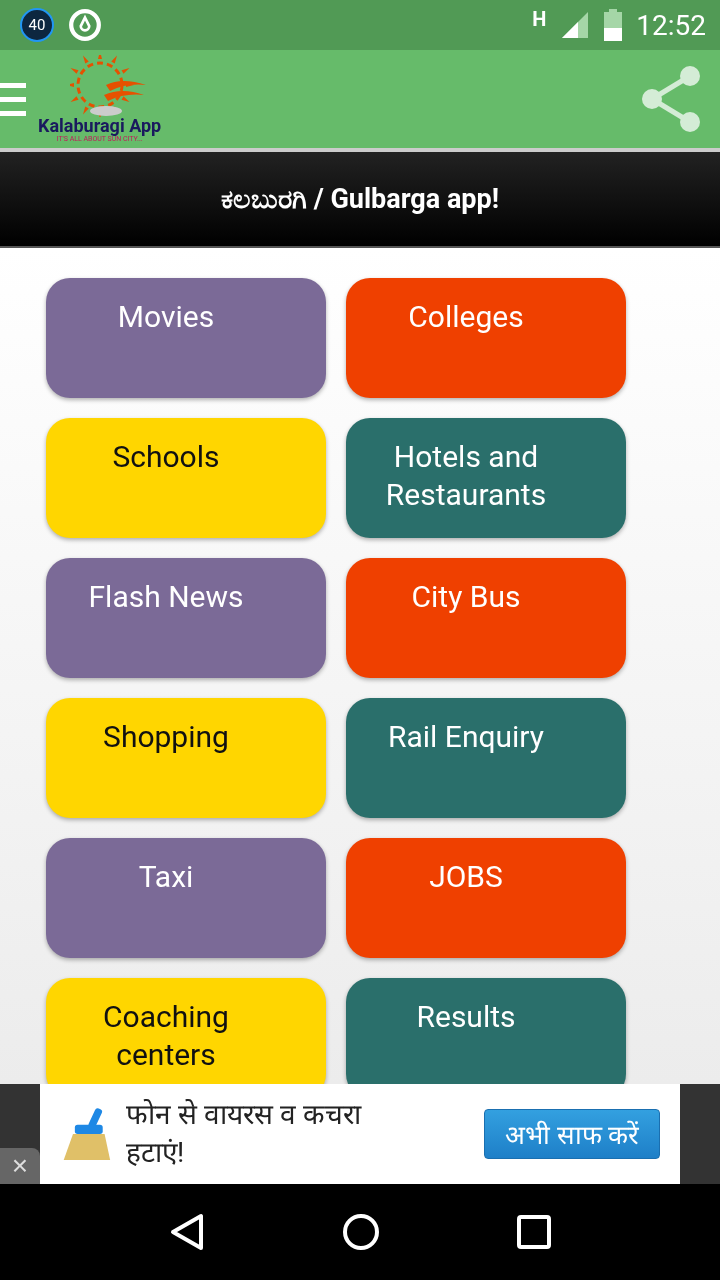 The image size is (720, 1280). What do you see at coordinates (575, 25) in the screenshot?
I see `signal-icon` at bounding box center [575, 25].